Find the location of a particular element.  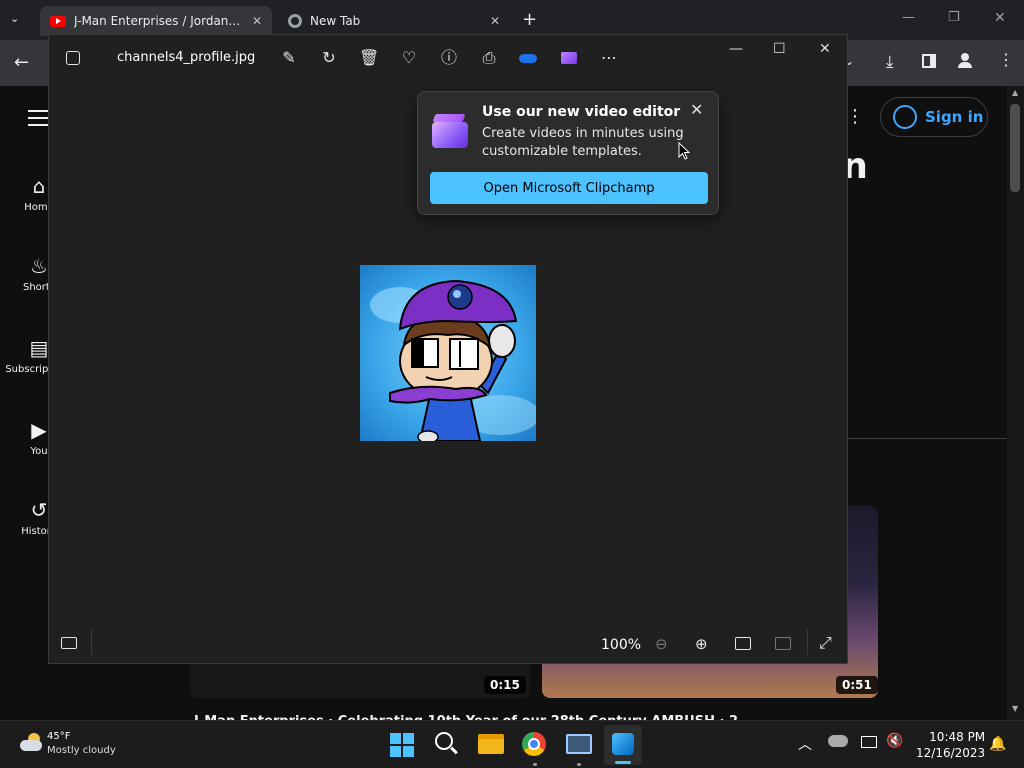

scroll-down-arrow-icon: ▼ is located at coordinates (1015, 708).